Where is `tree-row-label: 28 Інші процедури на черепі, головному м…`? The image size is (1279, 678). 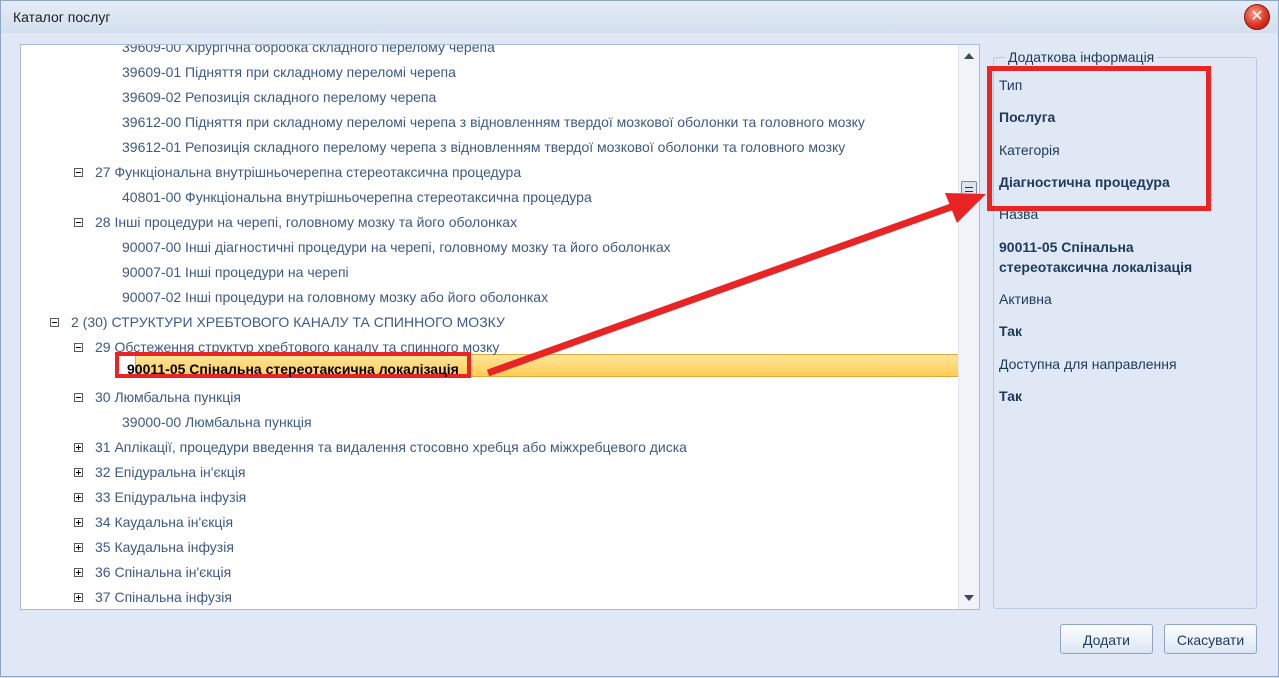
tree-row-label: 28 Інші процедури на черепі, головному м… is located at coordinates (306, 222).